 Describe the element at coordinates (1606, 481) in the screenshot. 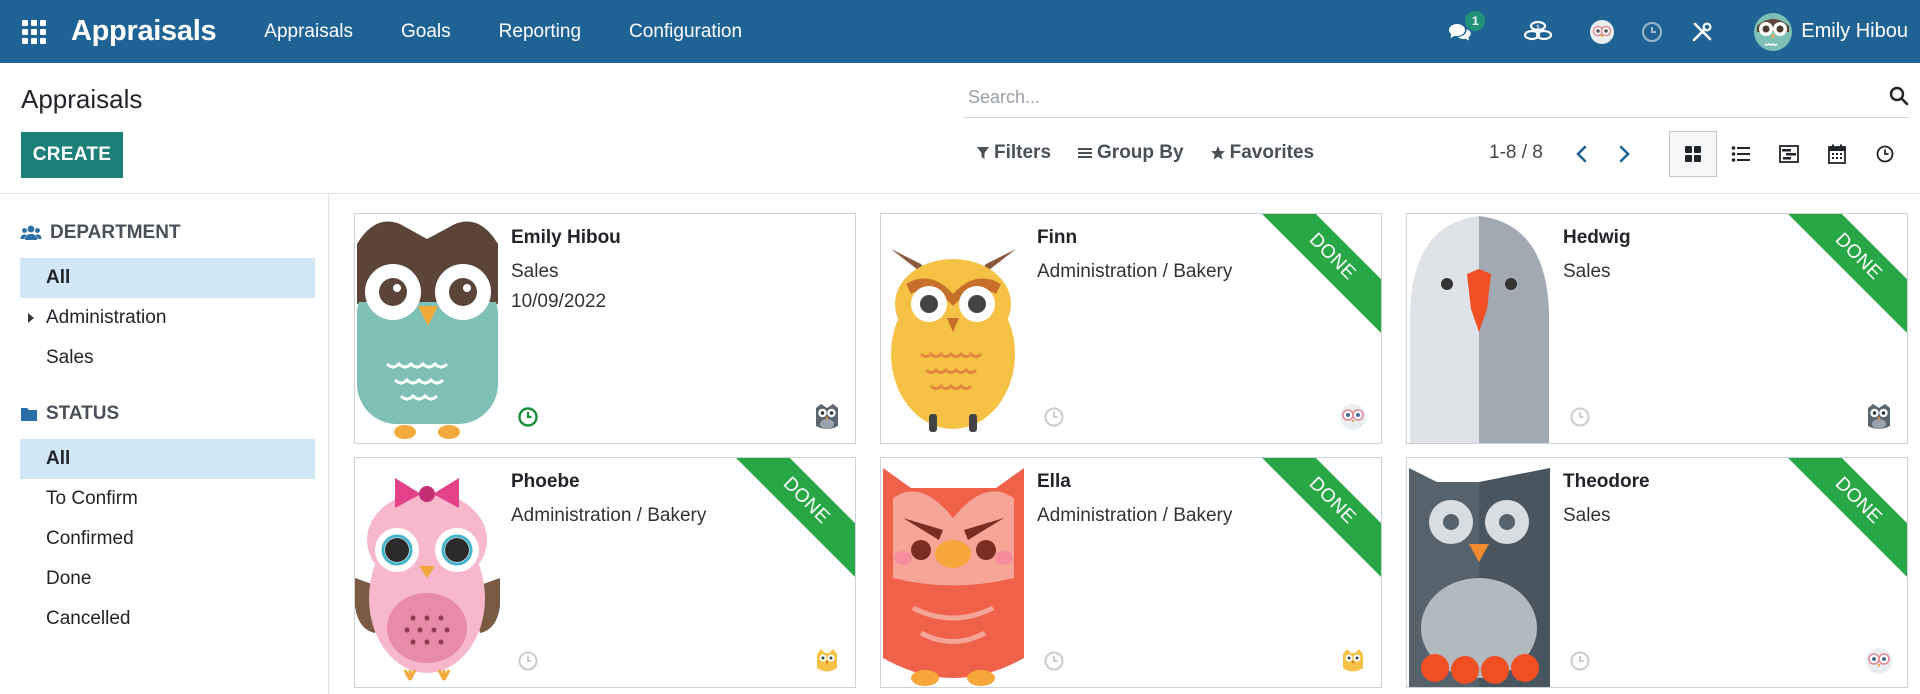

I see `card-name: Theodore` at that location.